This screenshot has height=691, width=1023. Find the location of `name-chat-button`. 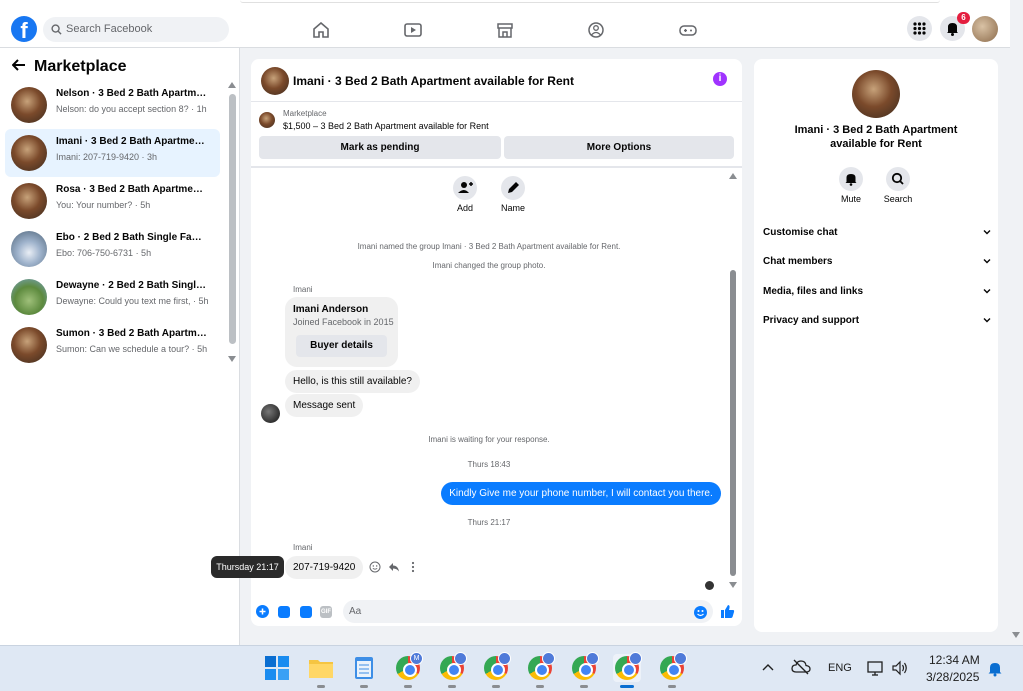

name-chat-button is located at coordinates (513, 188).